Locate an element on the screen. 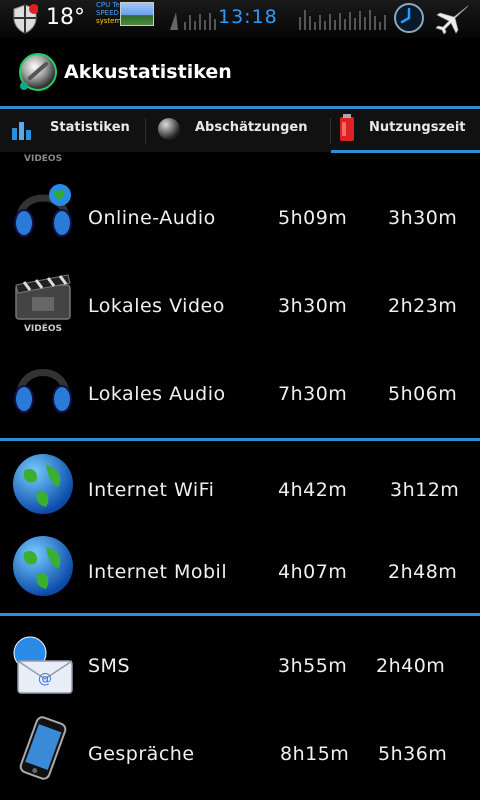  email-envelope-icon: @ is located at coordinates (43, 665).